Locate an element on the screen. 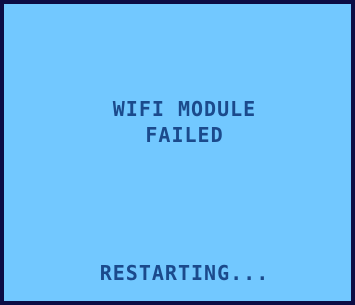 The width and height of the screenshot is (355, 305). error-line-1: WIFI MODULE is located at coordinates (184, 109).